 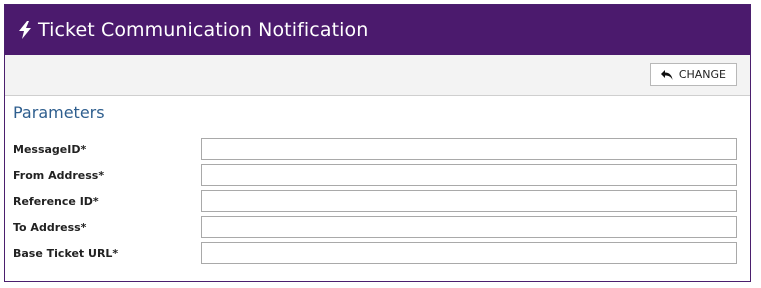 I want to click on field-row-message-id: MessageID*, so click(x=375, y=149).